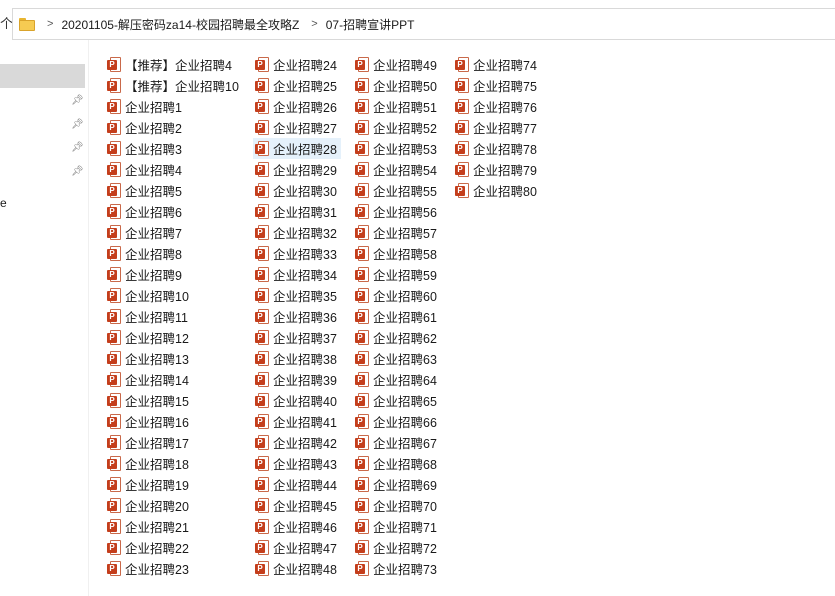 This screenshot has height=596, width=835. What do you see at coordinates (172, 421) in the screenshot?
I see `file-item: P 企业招聘16` at bounding box center [172, 421].